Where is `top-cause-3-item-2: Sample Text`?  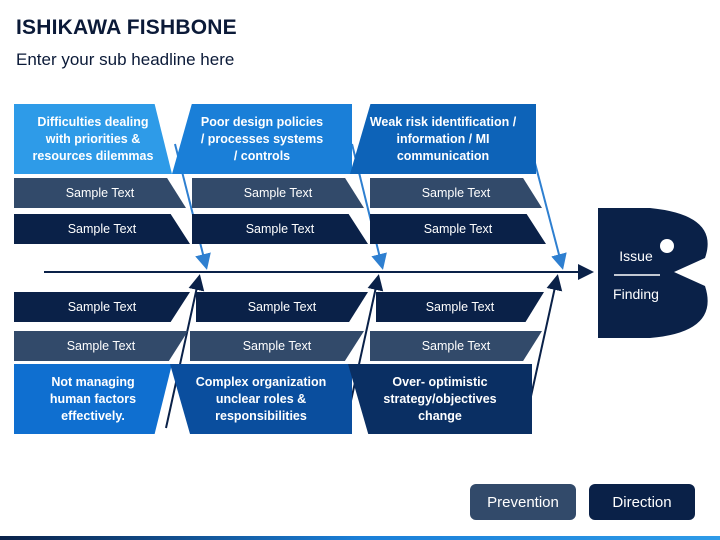 top-cause-3-item-2: Sample Text is located at coordinates (458, 229).